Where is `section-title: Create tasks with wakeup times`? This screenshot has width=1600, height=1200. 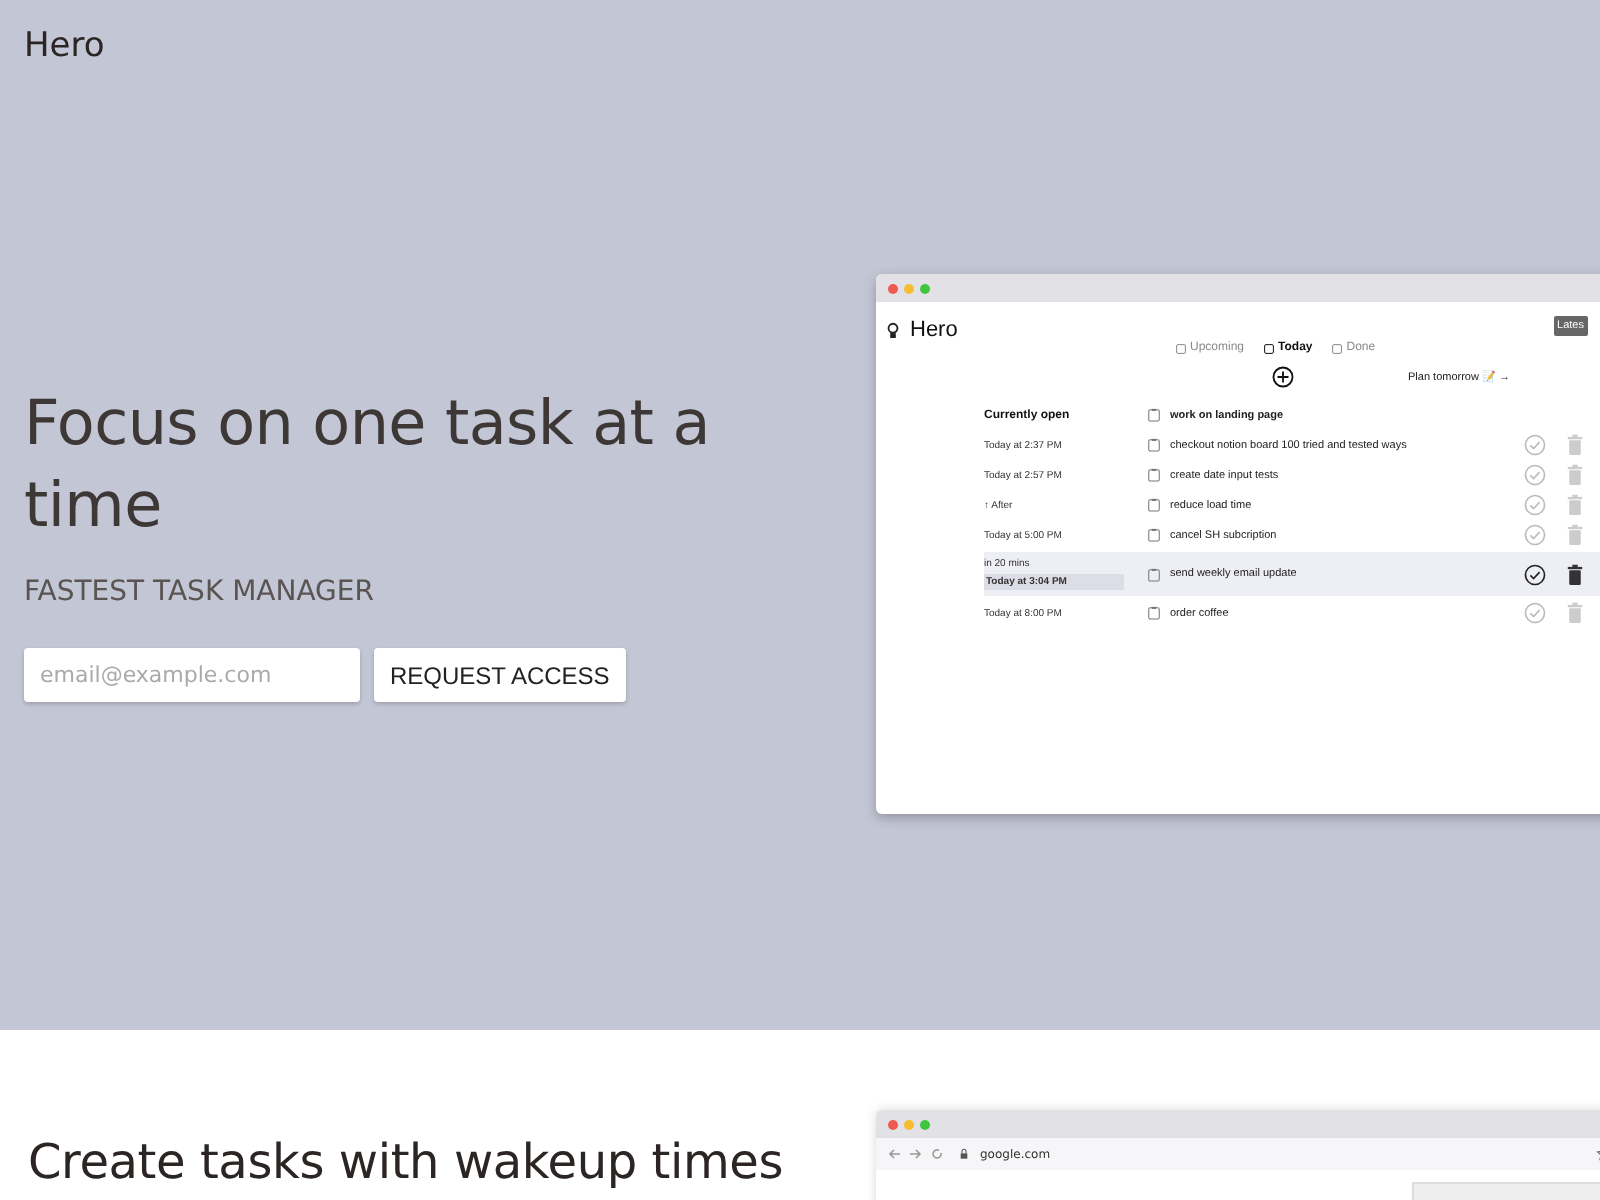 section-title: Create tasks with wakeup times is located at coordinates (407, 1164).